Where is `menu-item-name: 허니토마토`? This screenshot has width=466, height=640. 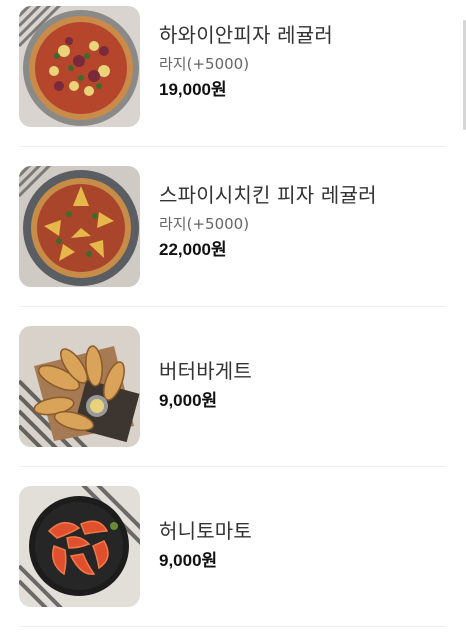 menu-item-name: 허니토마토 is located at coordinates (205, 531).